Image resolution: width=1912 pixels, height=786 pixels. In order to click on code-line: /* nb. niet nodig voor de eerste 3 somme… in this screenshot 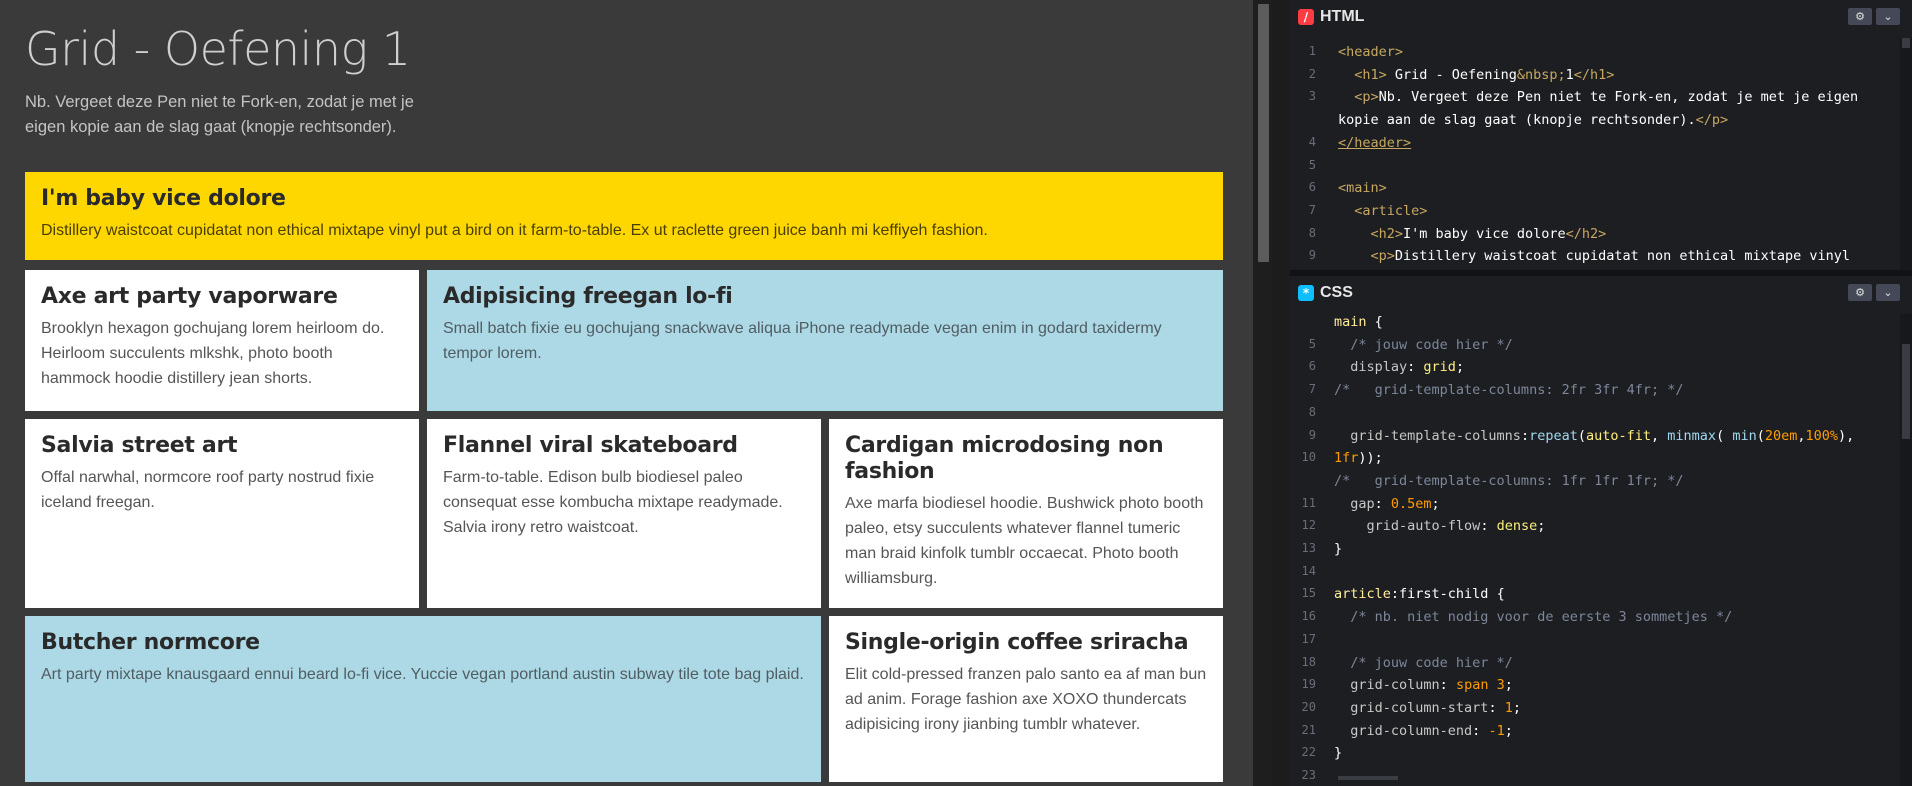, I will do `click(1533, 617)`.